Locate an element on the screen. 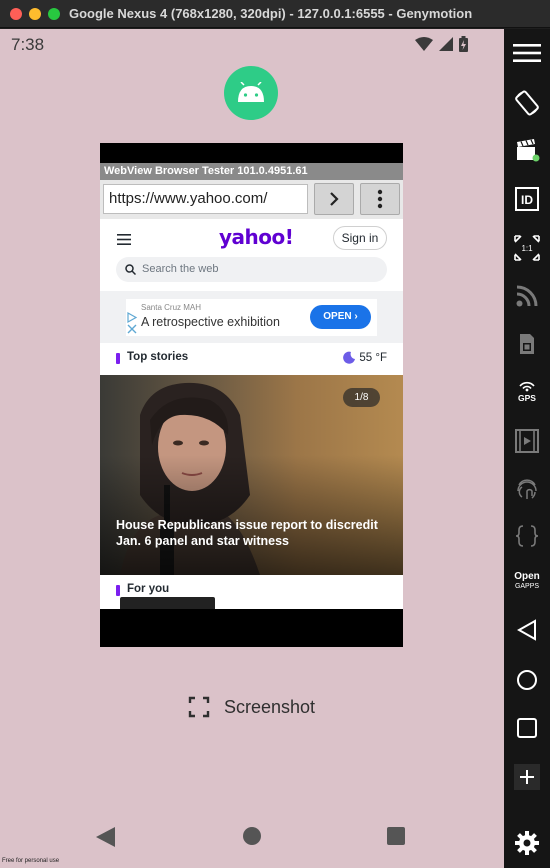 The image size is (550, 868). nav-back-icon is located at coordinates (105, 837).